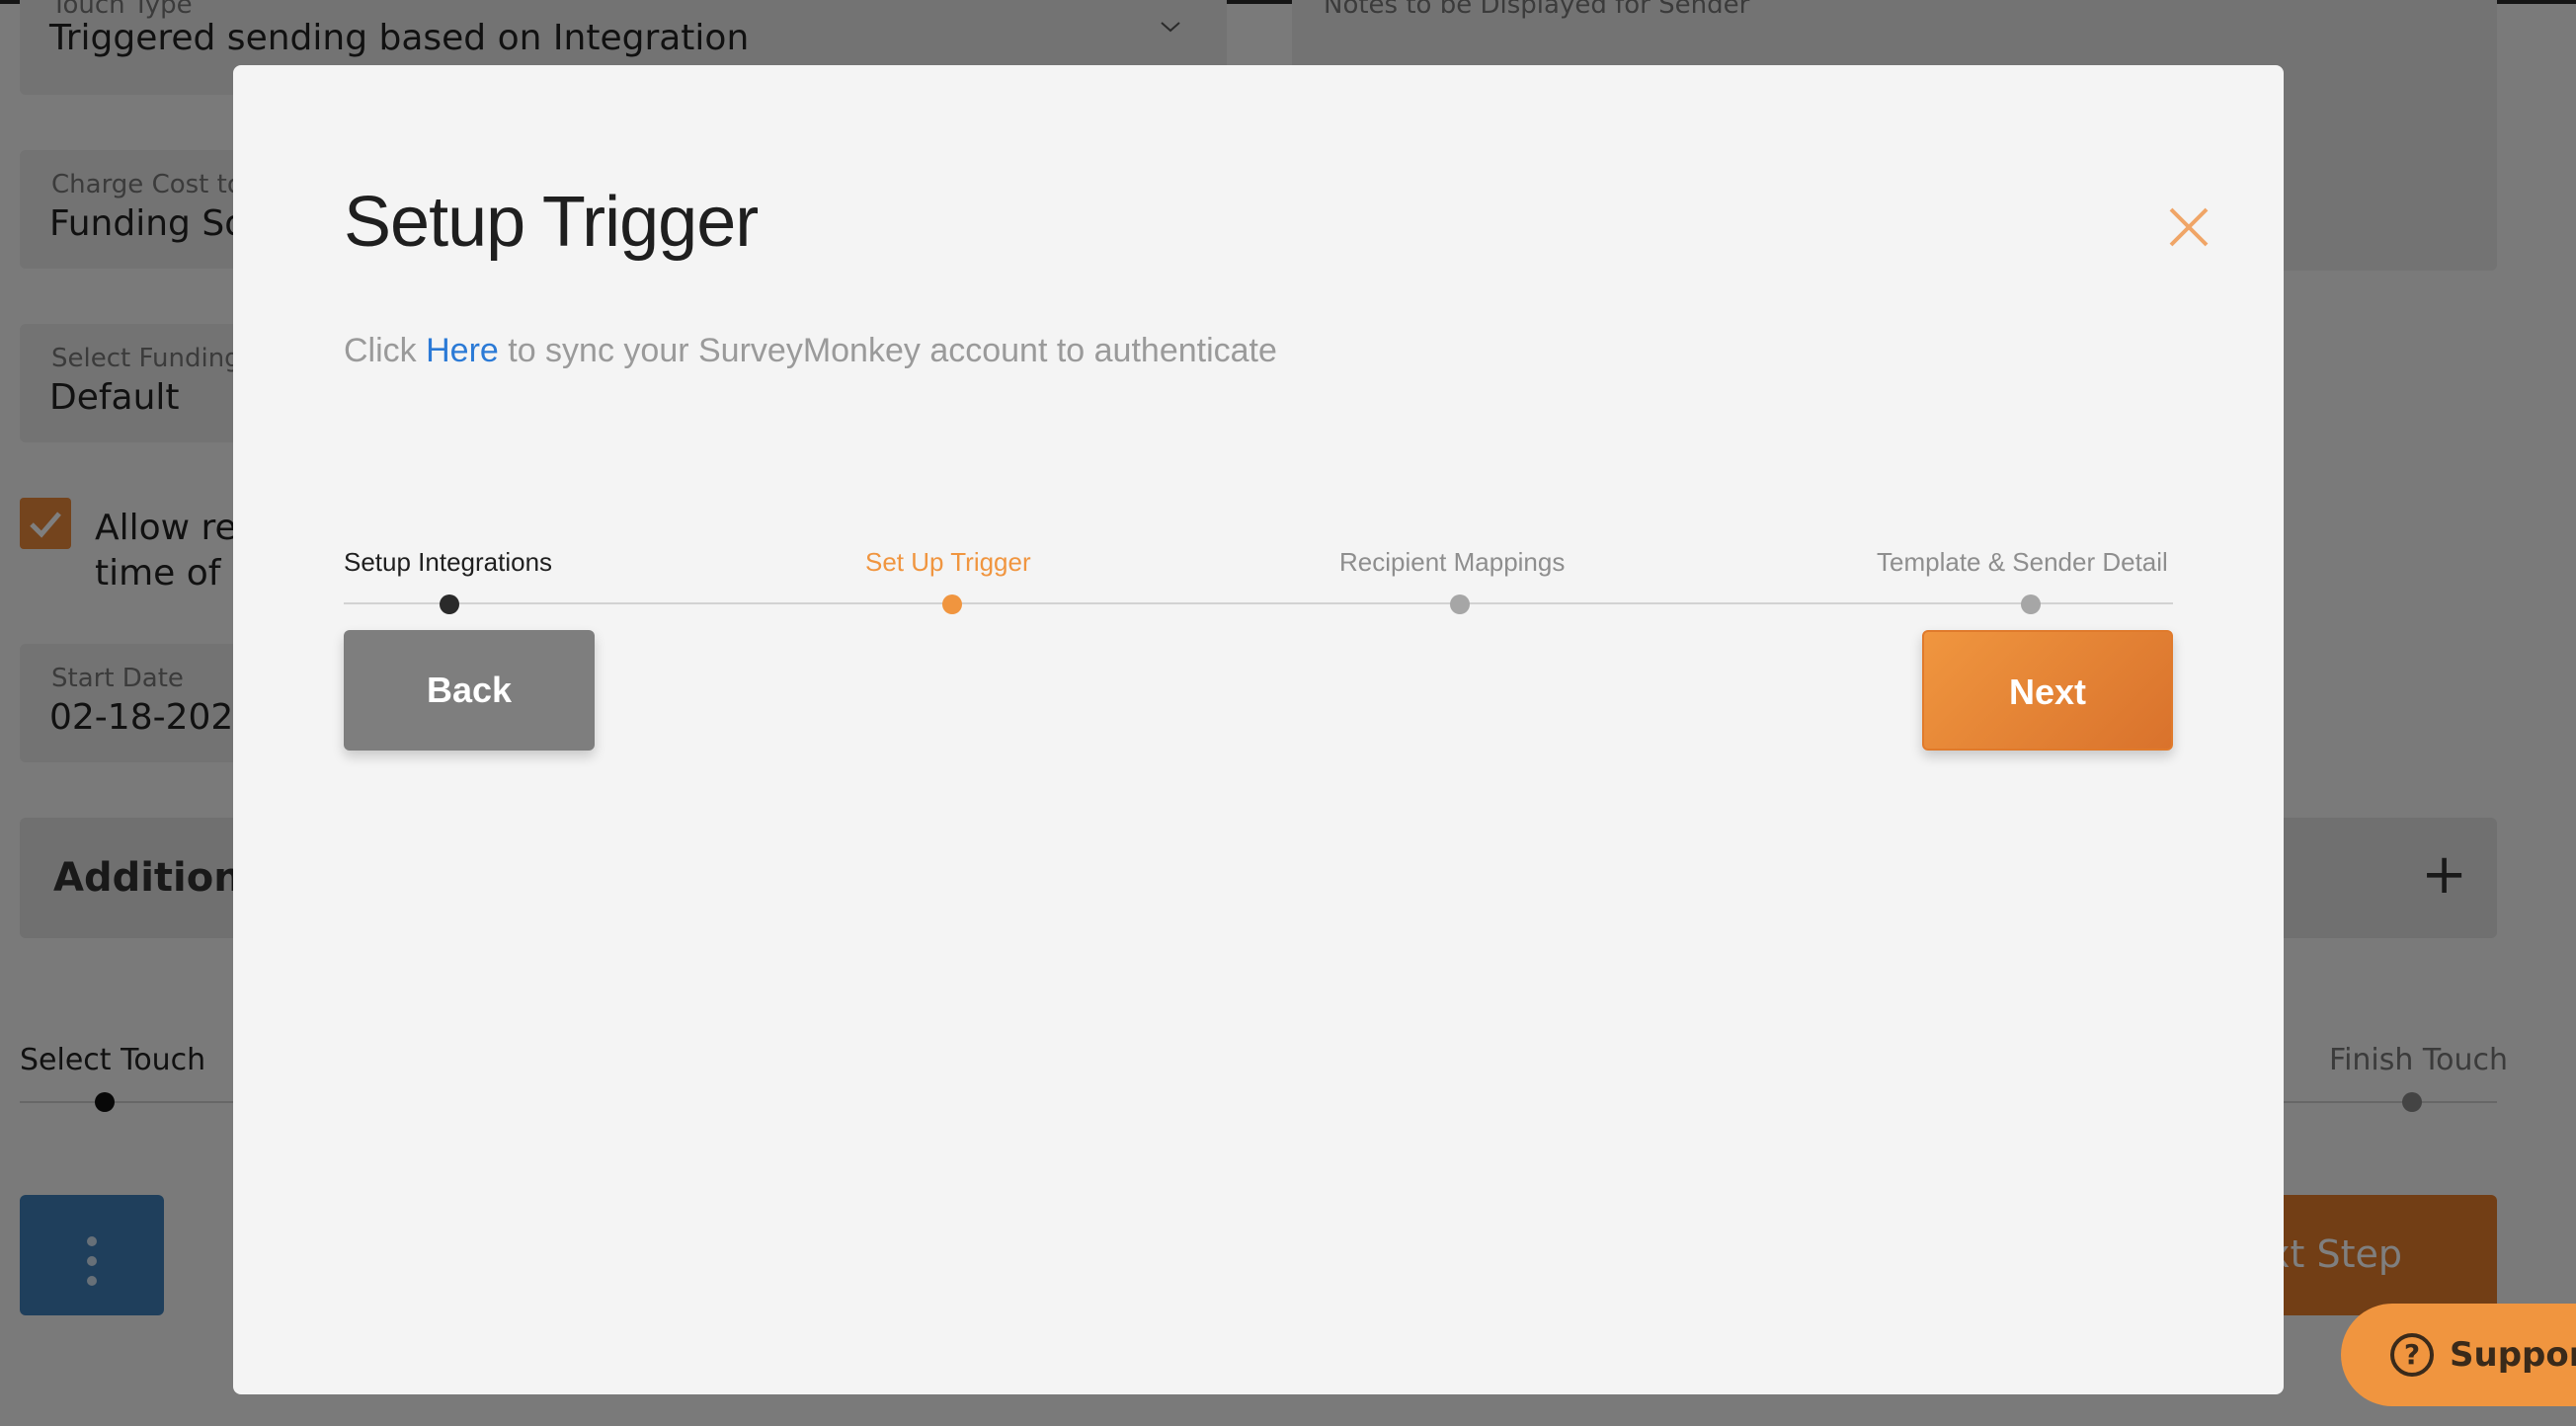 This screenshot has width=2576, height=1426. Describe the element at coordinates (385, 351) in the screenshot. I see `sync-prefix: Click` at that location.